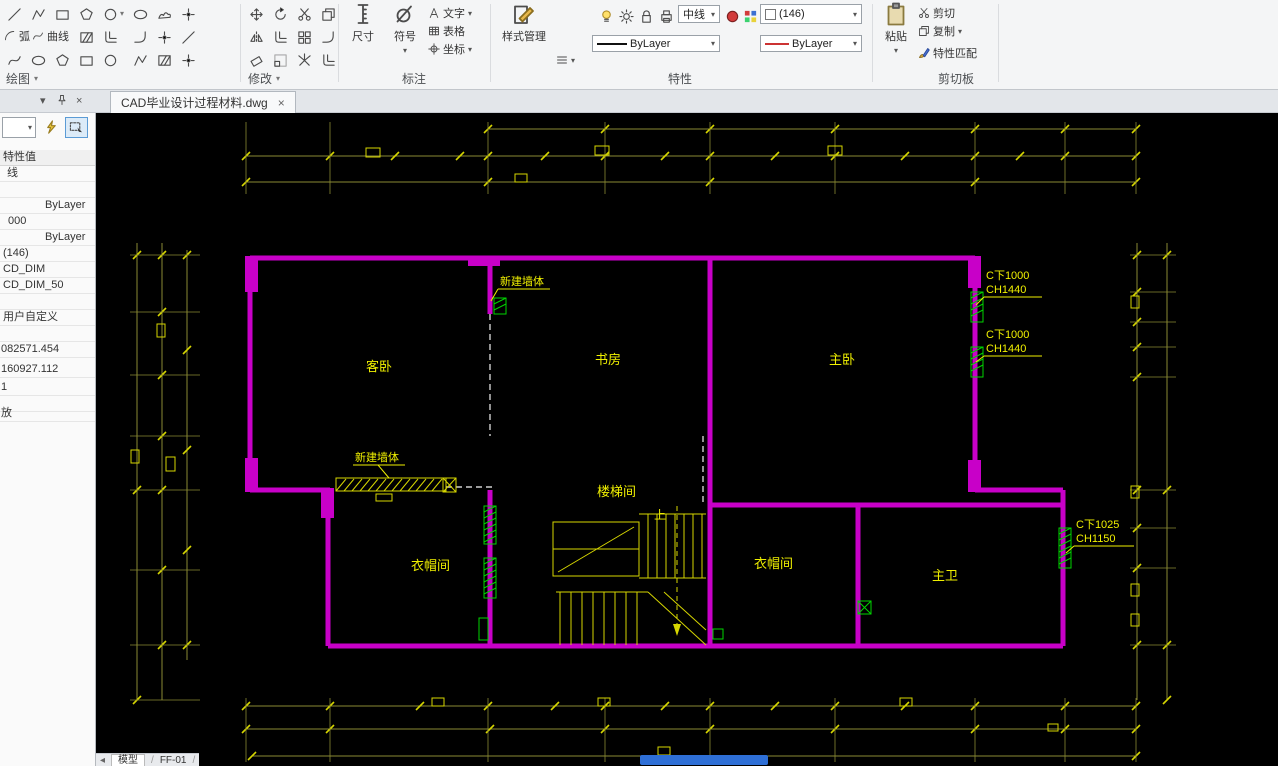 This screenshot has height=766, width=1278. Describe the element at coordinates (304, 37) in the screenshot. I see `array-tool-button` at that location.